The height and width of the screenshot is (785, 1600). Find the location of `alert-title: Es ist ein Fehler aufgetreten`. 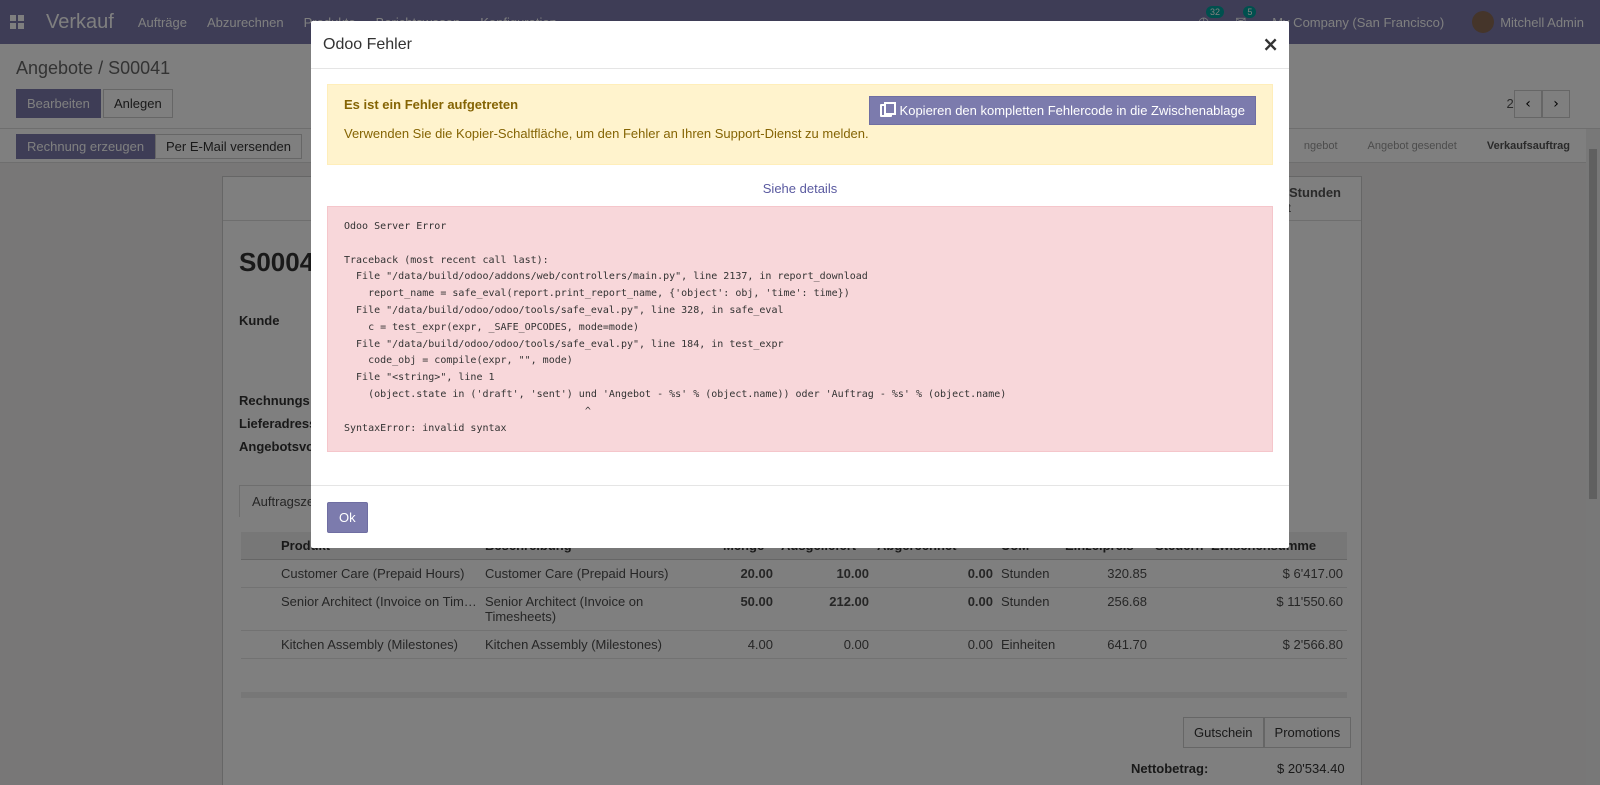

alert-title: Es ist ein Fehler aufgetreten is located at coordinates (431, 104).